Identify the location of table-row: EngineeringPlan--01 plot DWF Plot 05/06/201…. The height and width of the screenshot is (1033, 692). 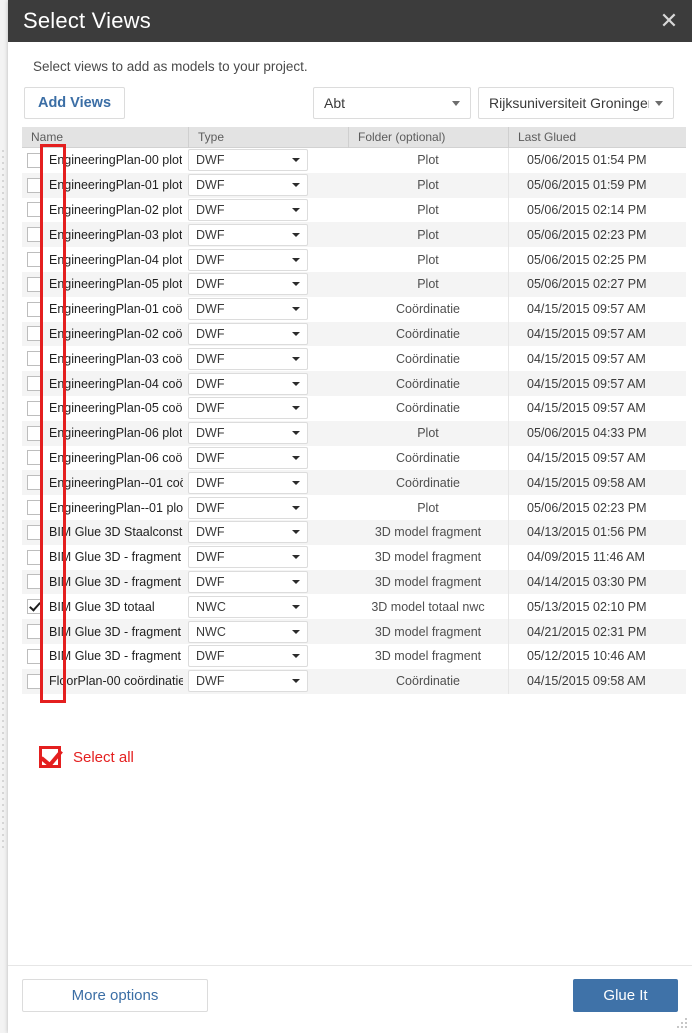
(354, 507).